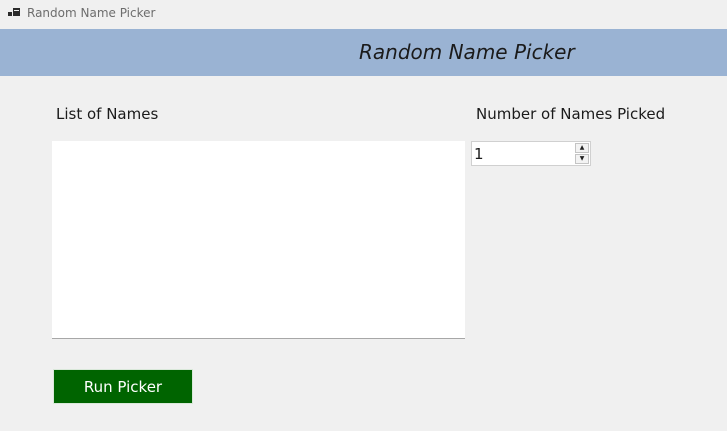 This screenshot has width=727, height=431. I want to click on page-title: Random Name Picker, so click(467, 52).